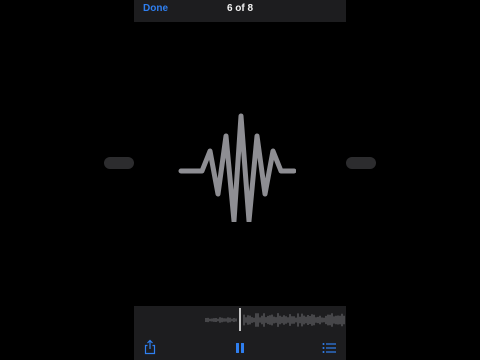  I want to click on pause-button, so click(240, 349).